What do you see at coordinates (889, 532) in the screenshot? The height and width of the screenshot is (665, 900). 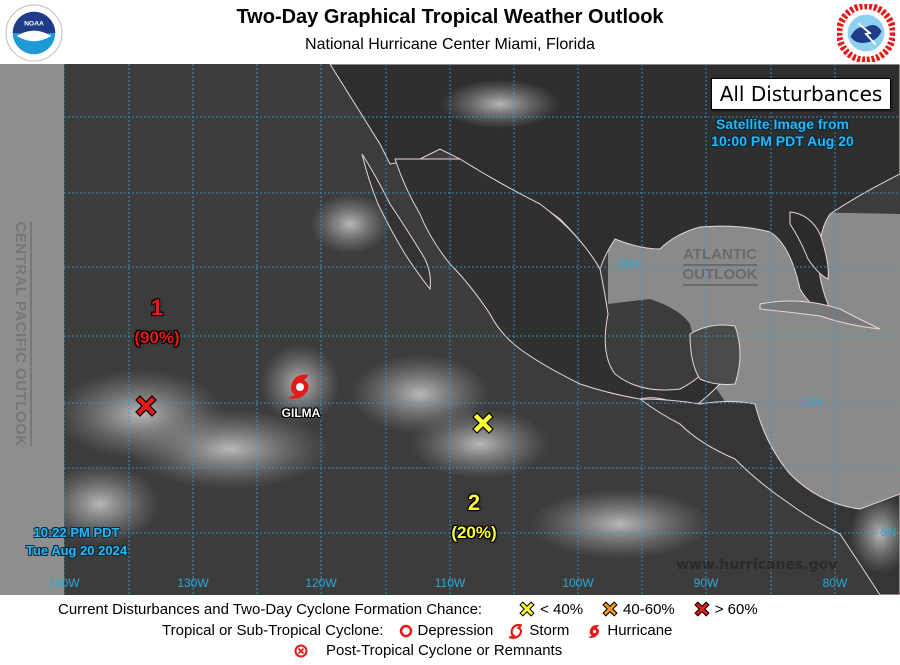 I see `lat-label-5n: 5N` at bounding box center [889, 532].